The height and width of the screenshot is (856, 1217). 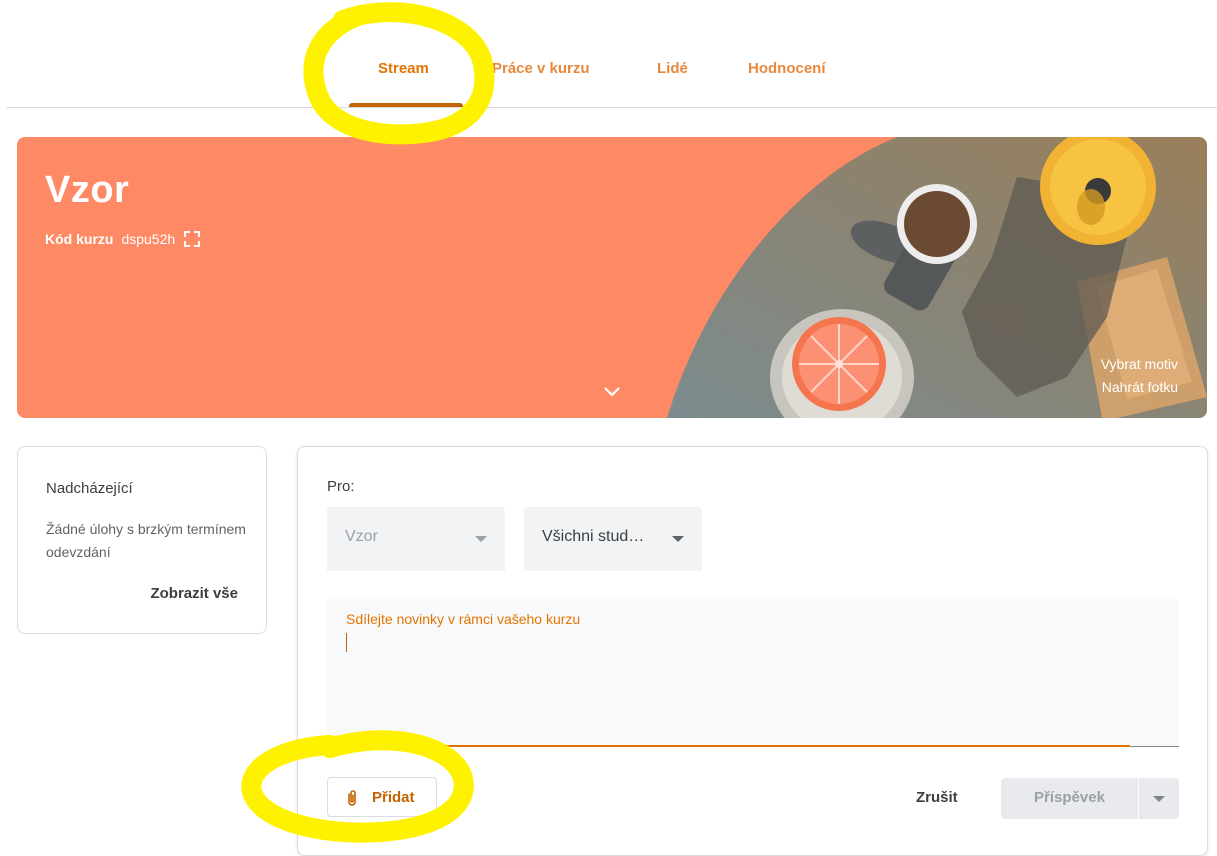 What do you see at coordinates (608, 54) in the screenshot?
I see `top-tabs: Stream Práce v kurzu Lidé Hodnocení` at bounding box center [608, 54].